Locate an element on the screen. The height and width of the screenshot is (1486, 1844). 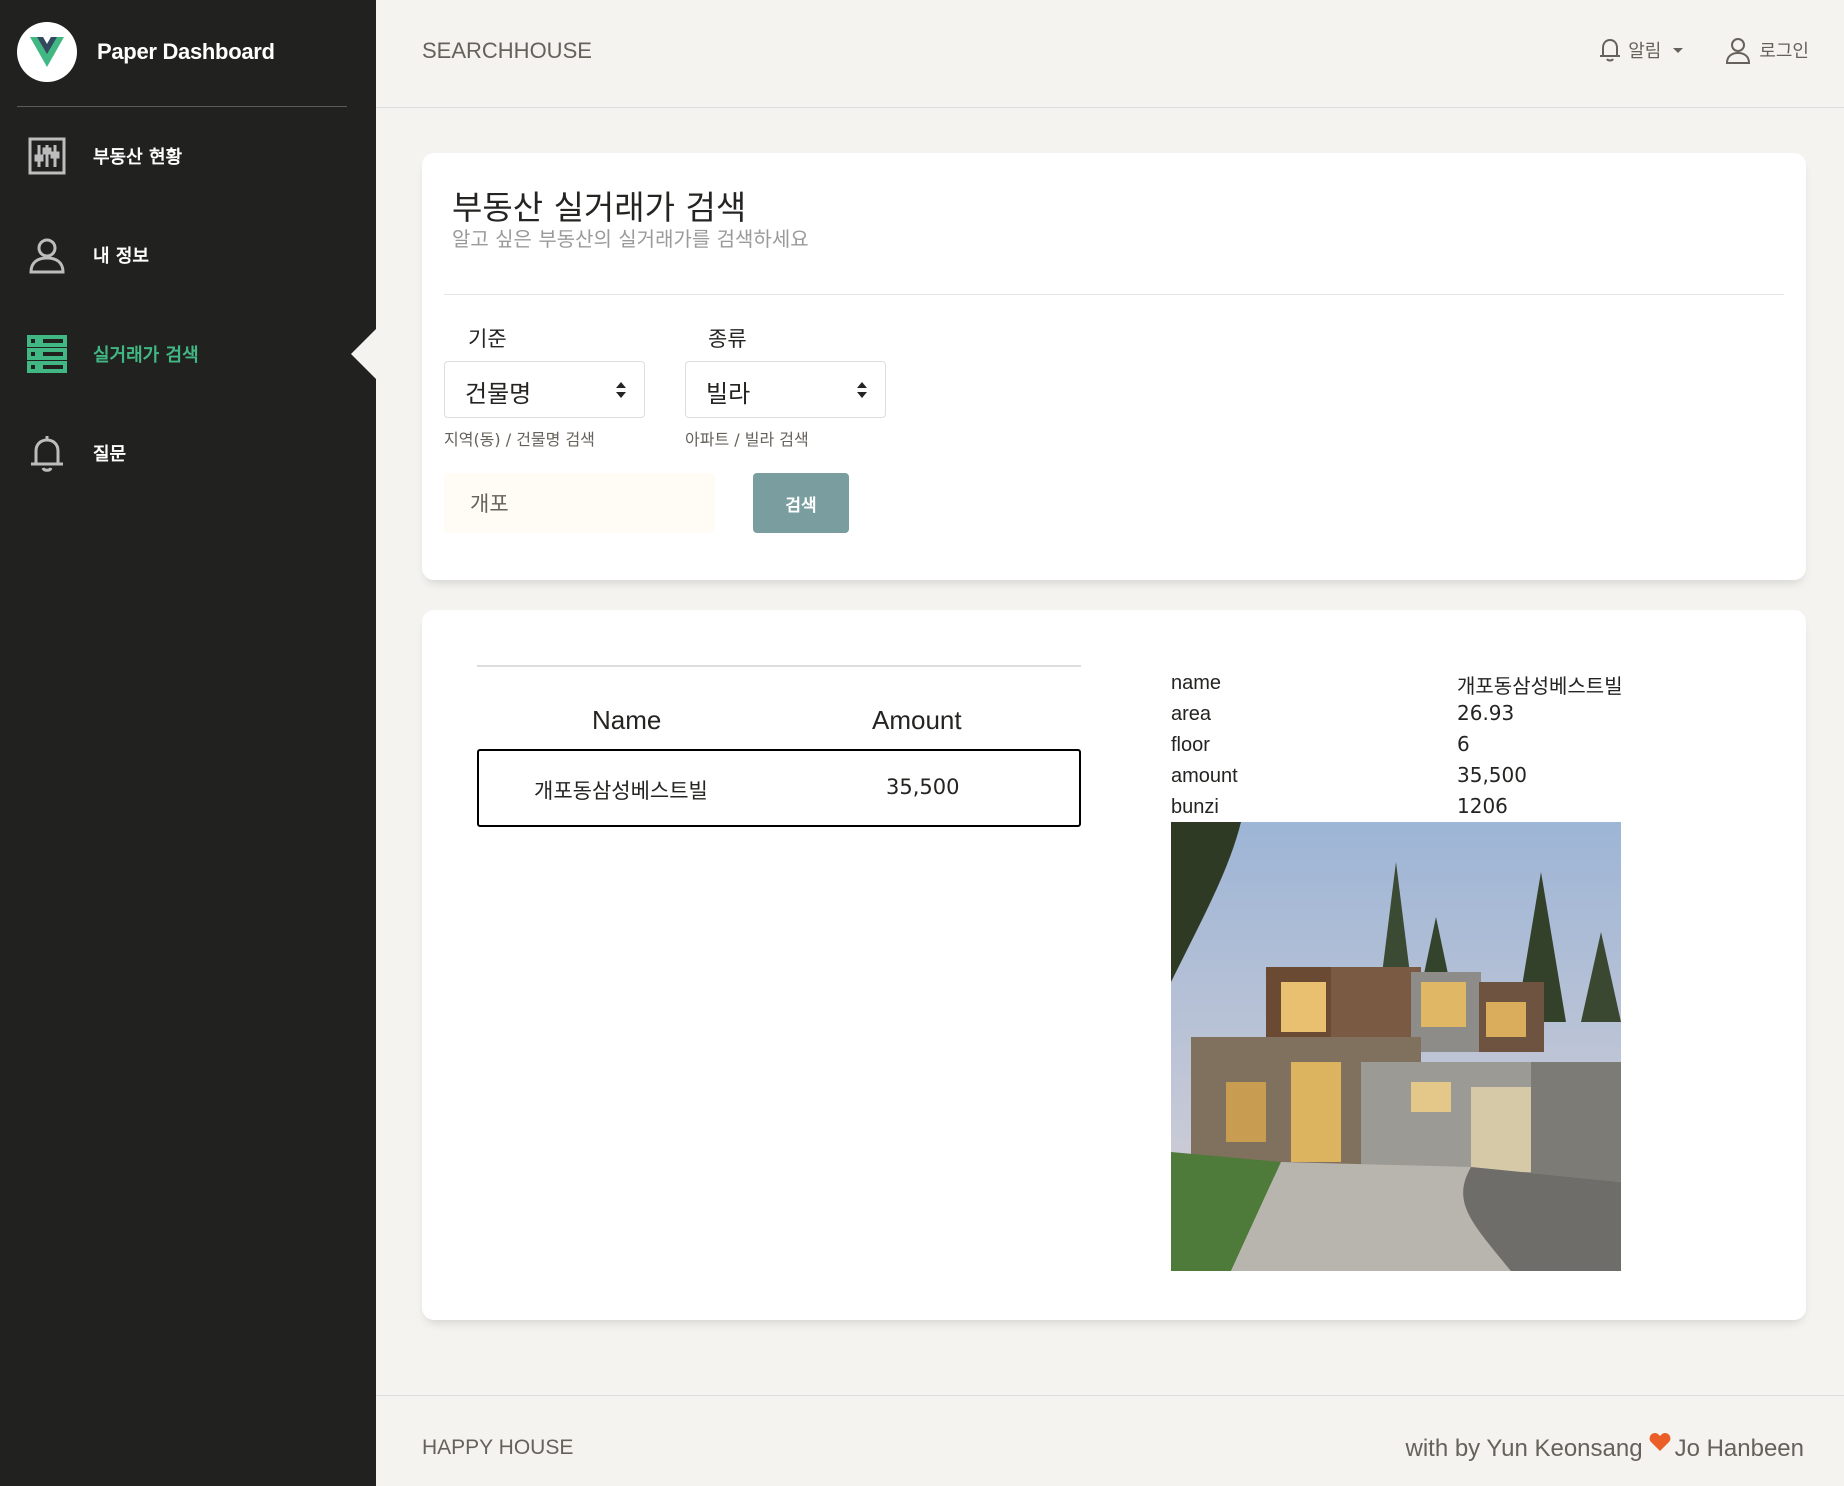
search-subtitle: 알고 싶은 부동산의 실거래가를 검색하세요 is located at coordinates (630, 239).